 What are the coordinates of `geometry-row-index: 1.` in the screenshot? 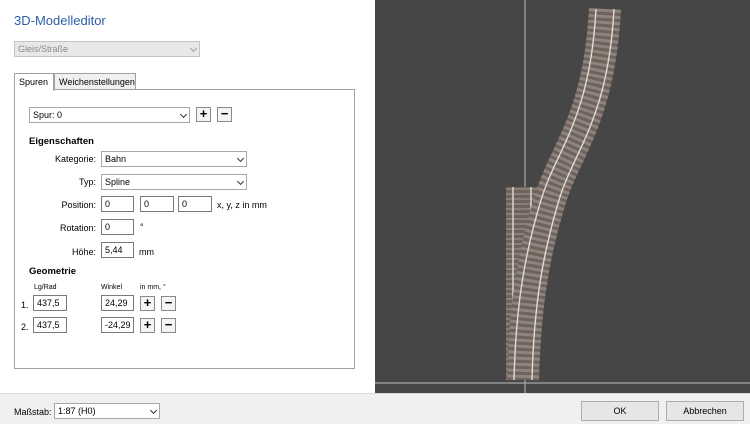 It's located at (25, 305).